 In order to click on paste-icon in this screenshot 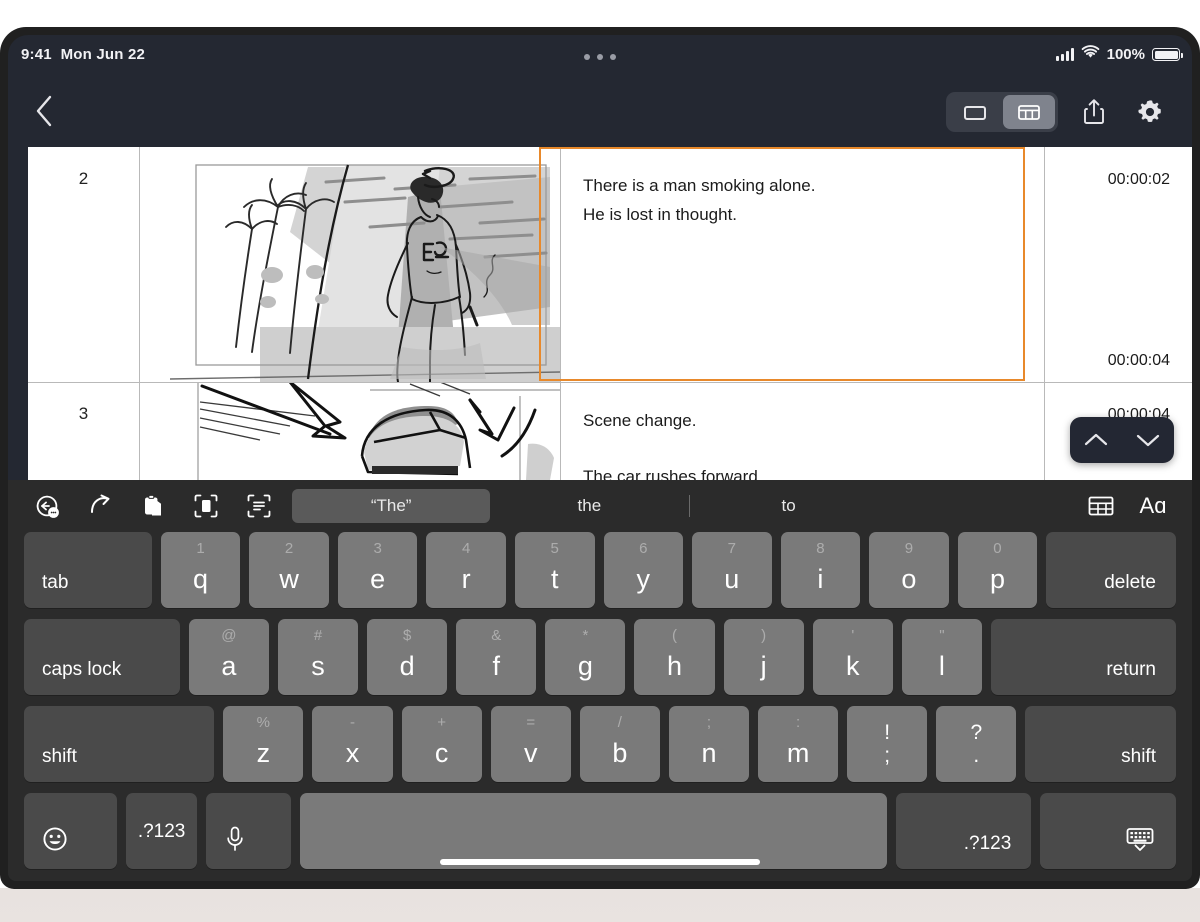, I will do `click(153, 506)`.